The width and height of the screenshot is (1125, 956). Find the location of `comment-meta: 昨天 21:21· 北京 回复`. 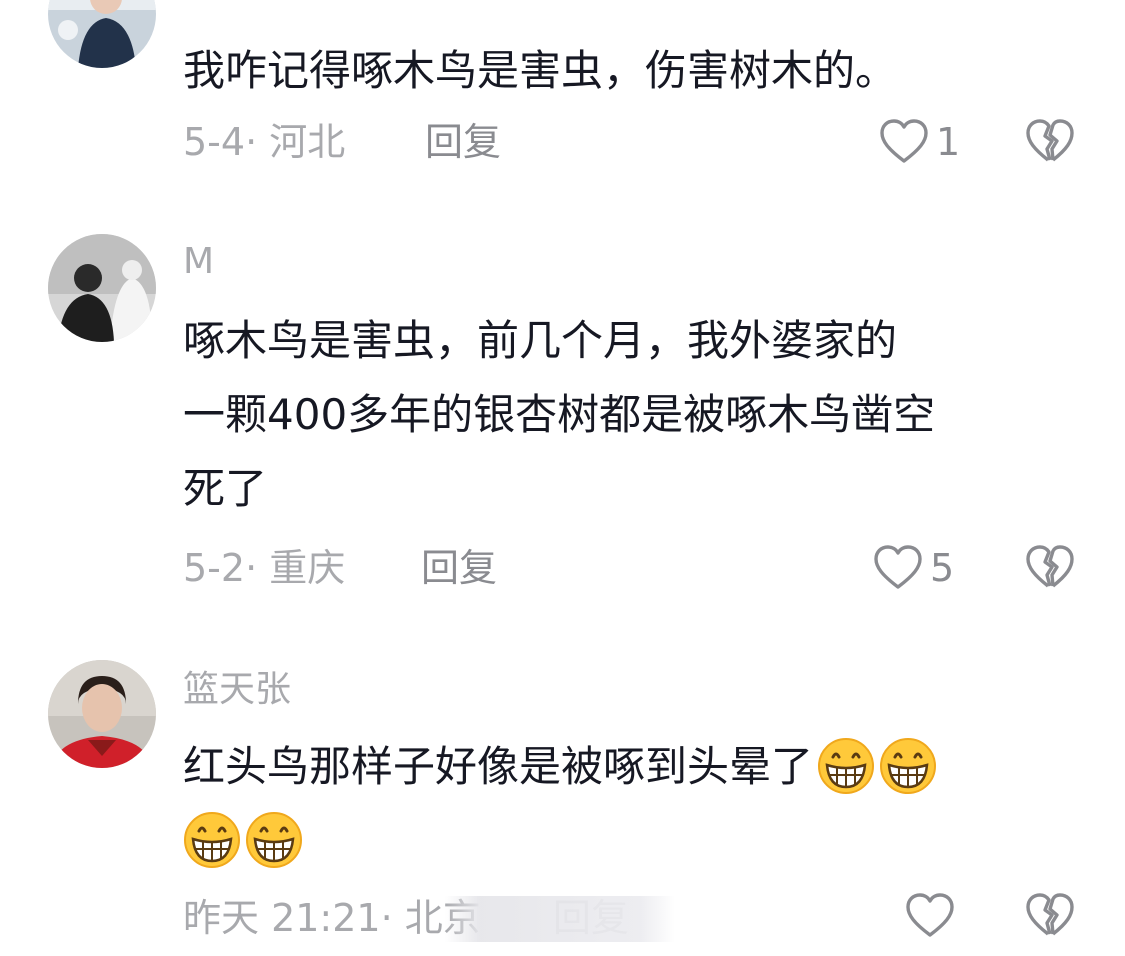

comment-meta: 昨天 21:21· 北京 回复 is located at coordinates (406, 918).